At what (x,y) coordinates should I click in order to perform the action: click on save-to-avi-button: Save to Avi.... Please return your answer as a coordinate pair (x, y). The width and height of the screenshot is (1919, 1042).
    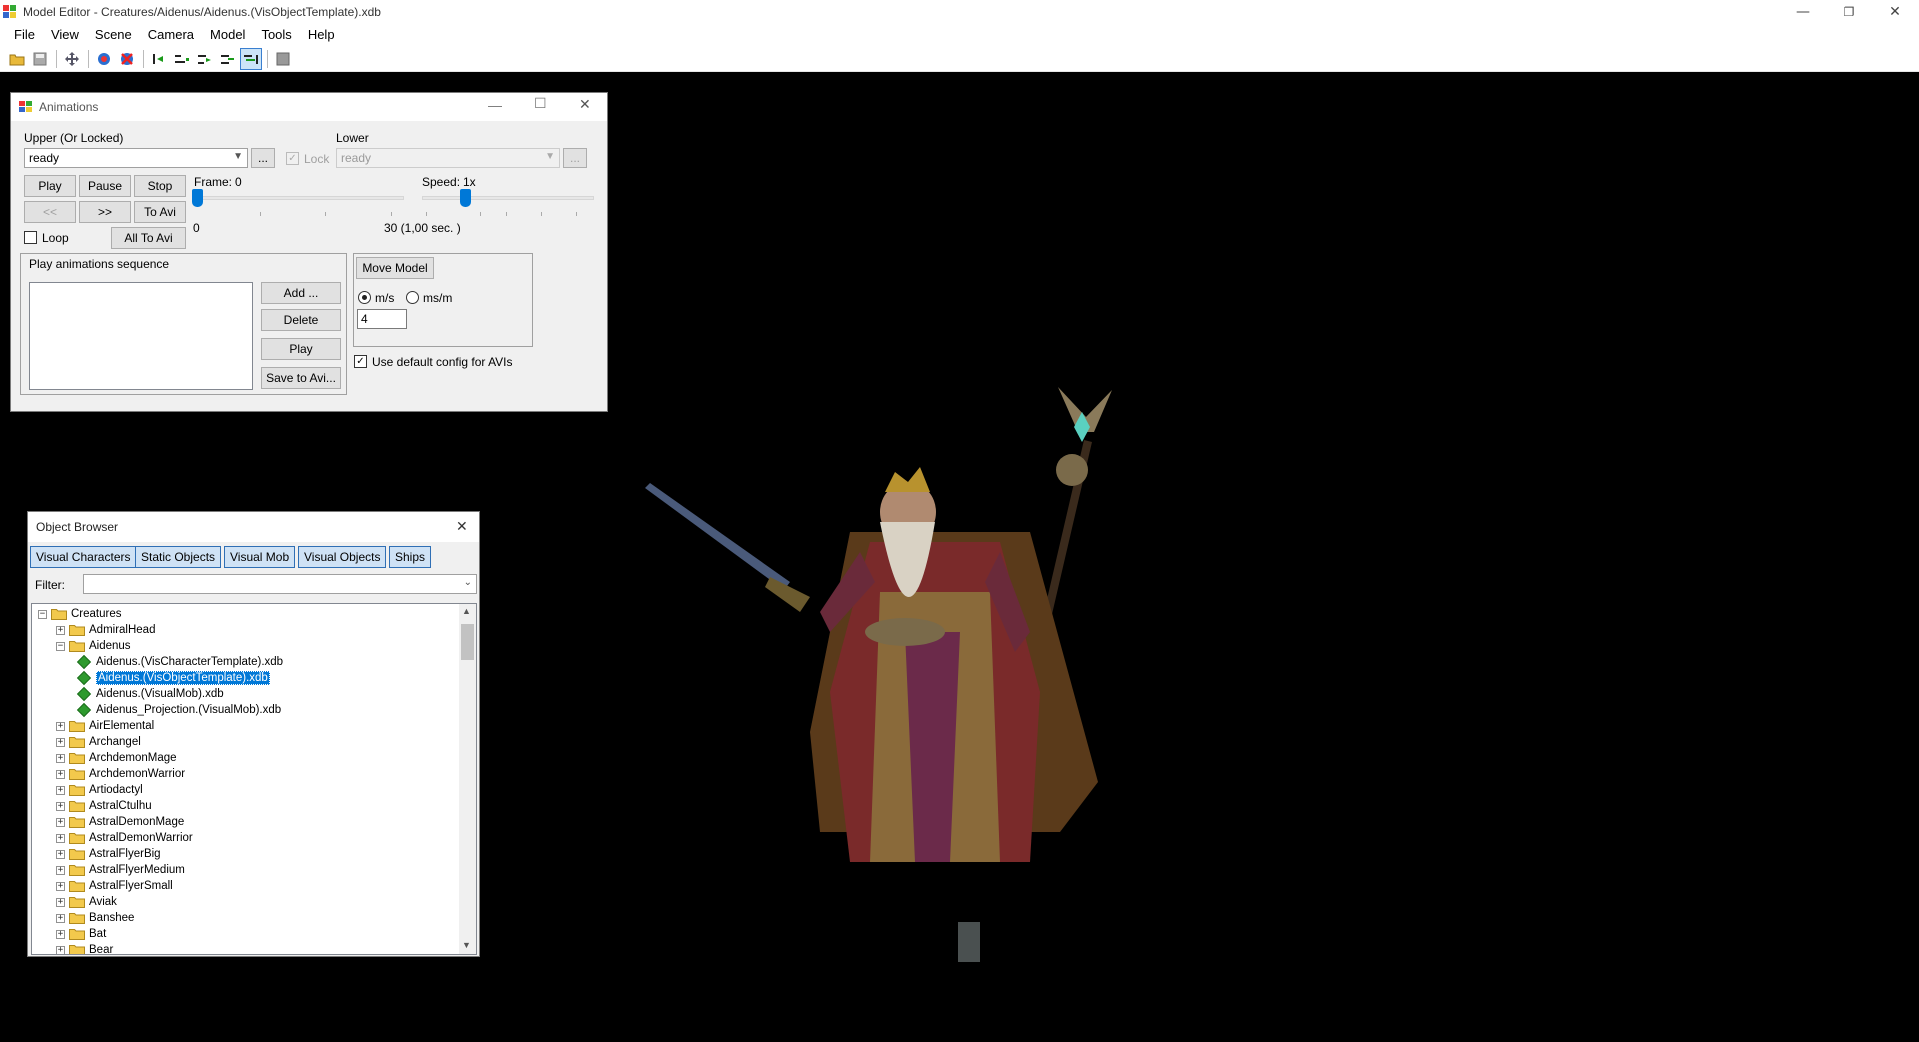
    Looking at the image, I should click on (301, 378).